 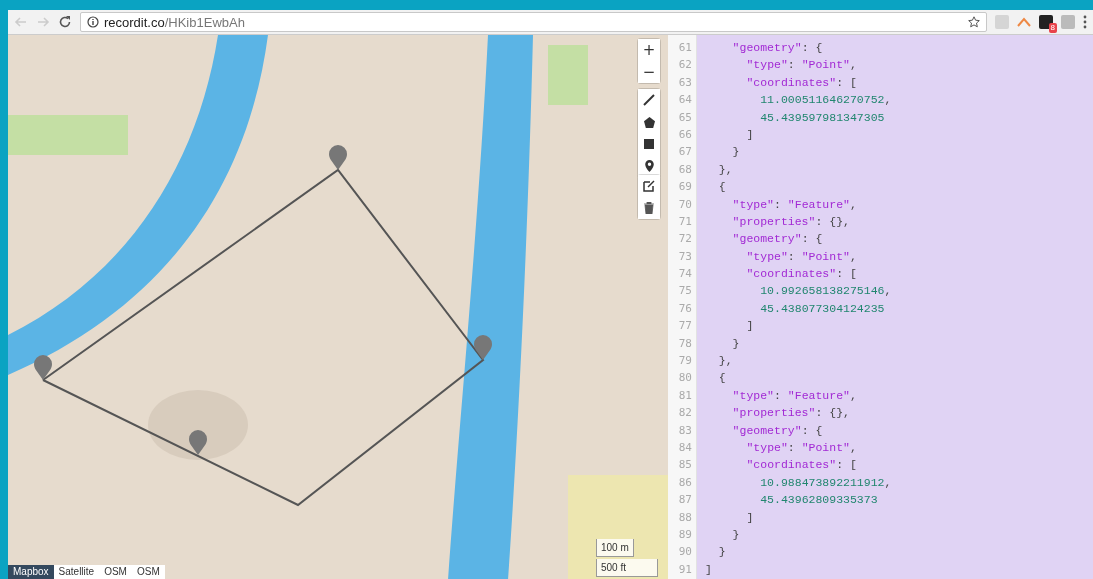 I want to click on line-number: 64, so click(x=685, y=100).